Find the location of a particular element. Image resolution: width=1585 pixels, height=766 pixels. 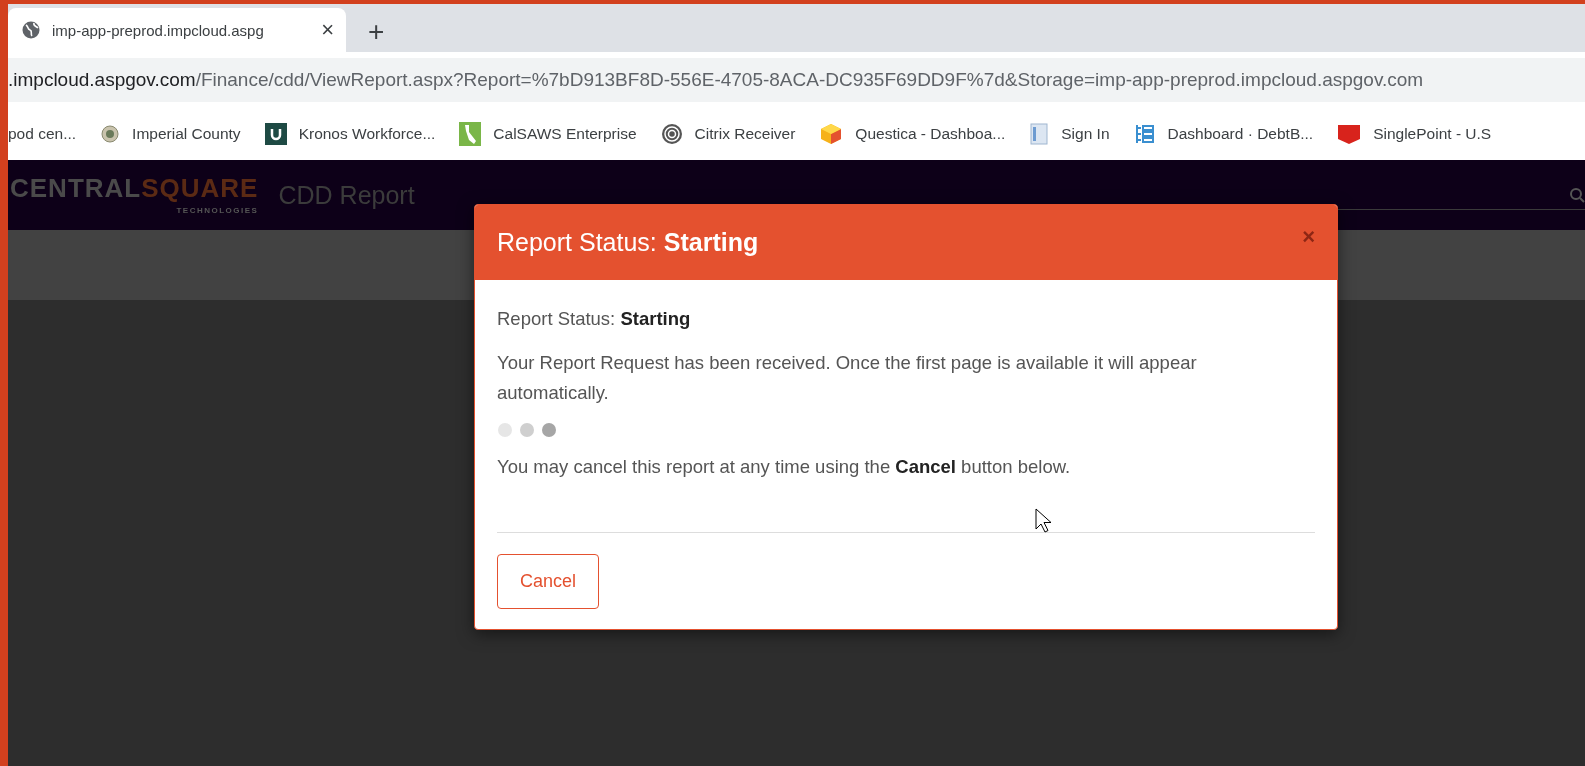

globe-icon is located at coordinates (31, 30).